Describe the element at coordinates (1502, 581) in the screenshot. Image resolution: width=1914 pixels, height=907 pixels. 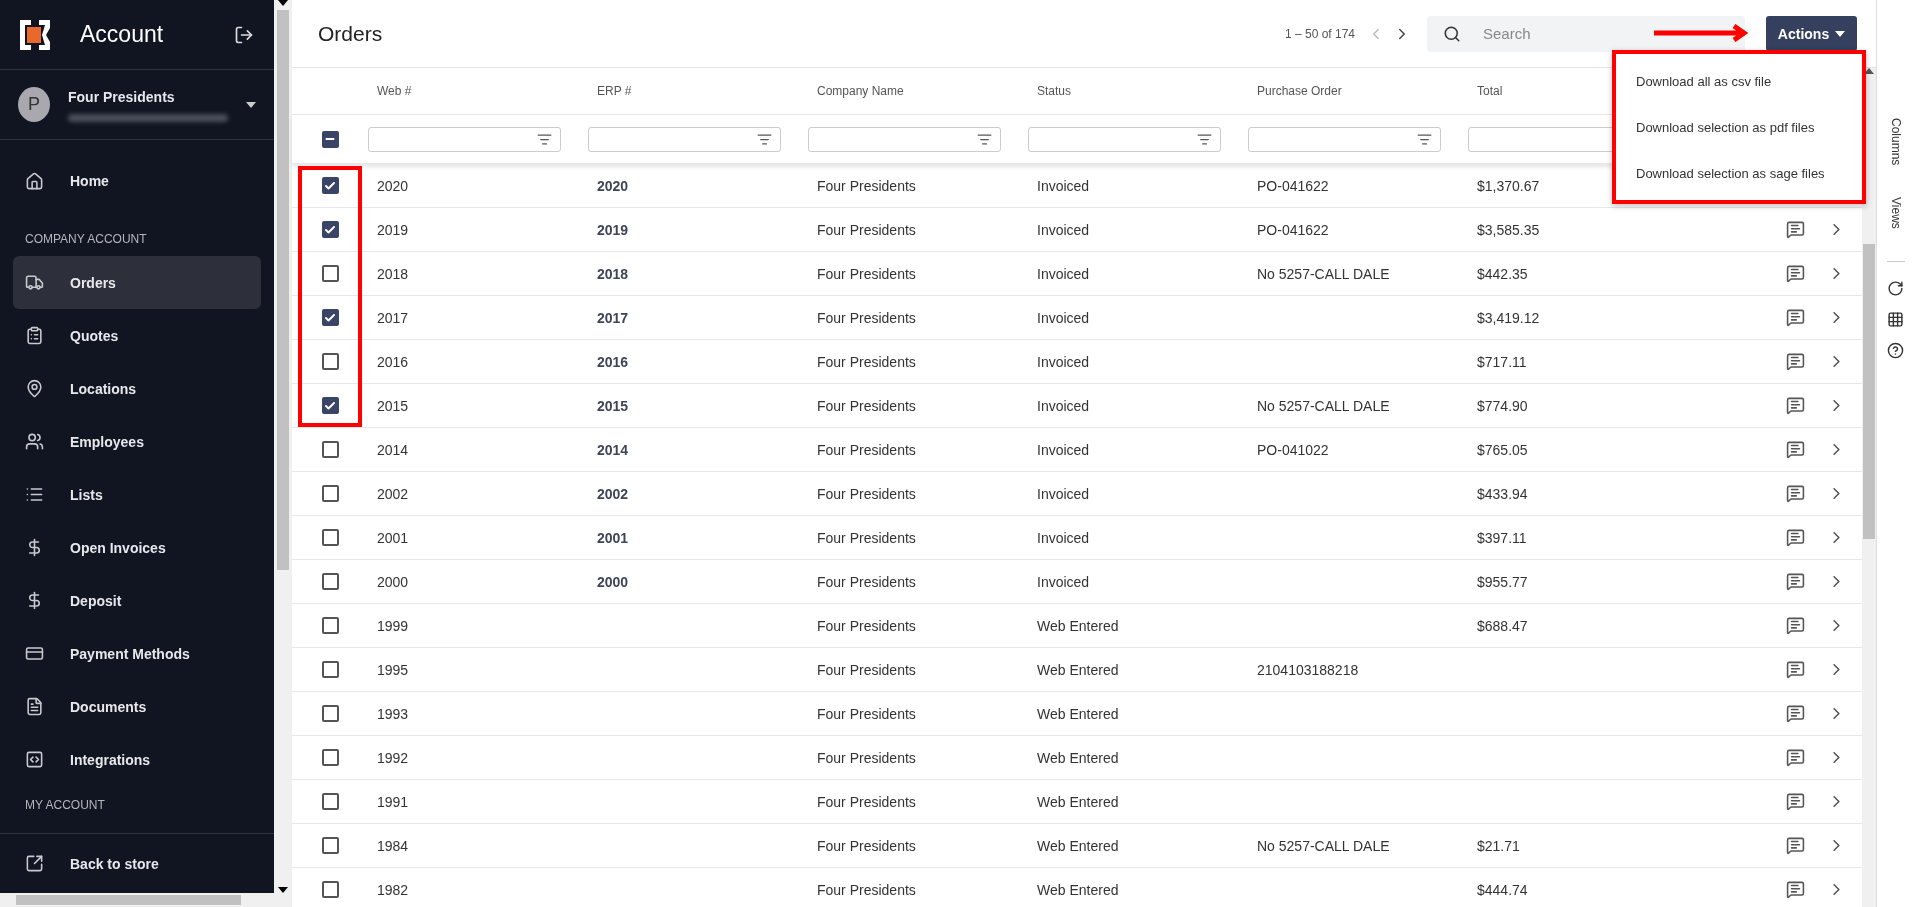
I see `table-cell-text: $955.77` at that location.